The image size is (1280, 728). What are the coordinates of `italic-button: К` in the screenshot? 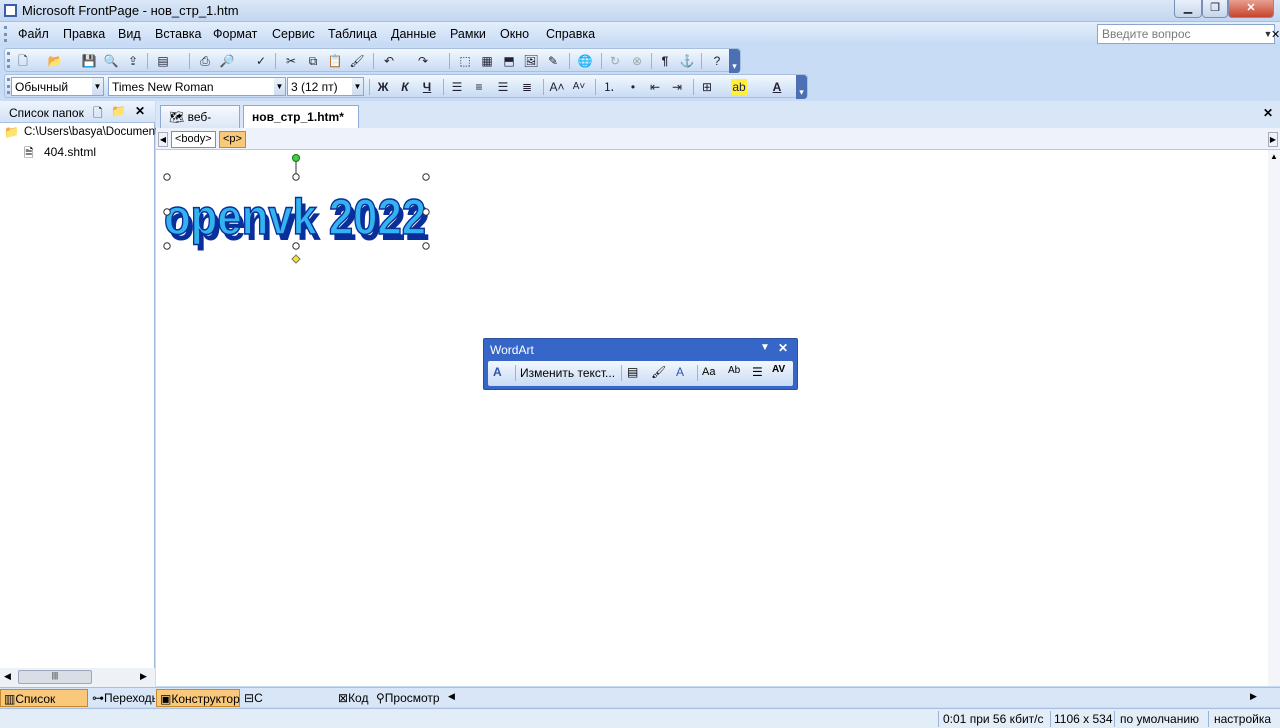 It's located at (405, 87).